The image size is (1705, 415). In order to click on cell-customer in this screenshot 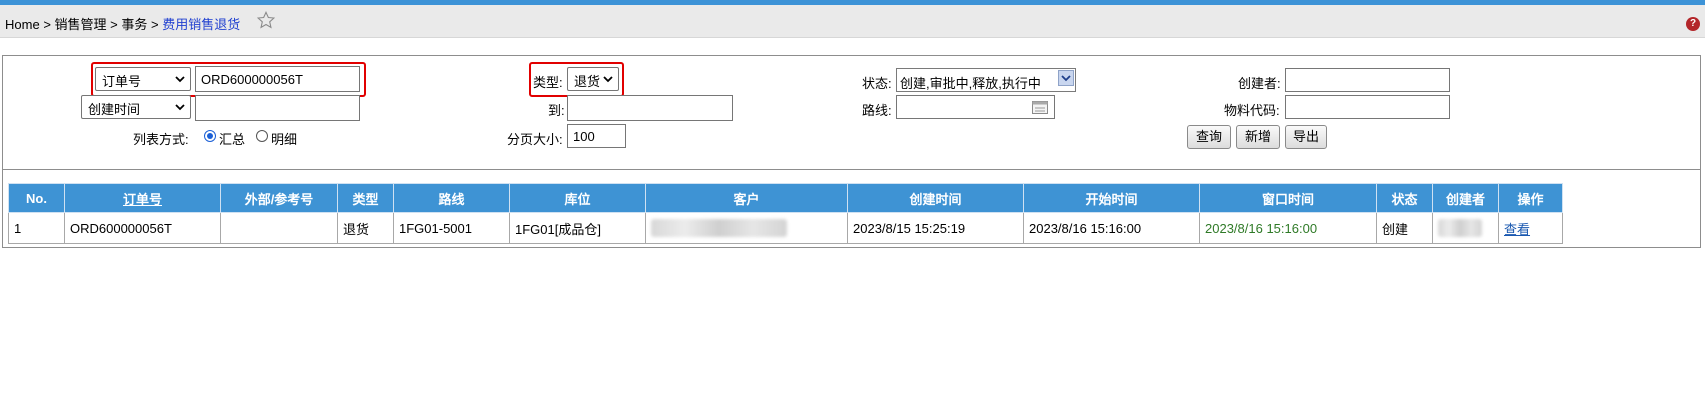, I will do `click(746, 228)`.